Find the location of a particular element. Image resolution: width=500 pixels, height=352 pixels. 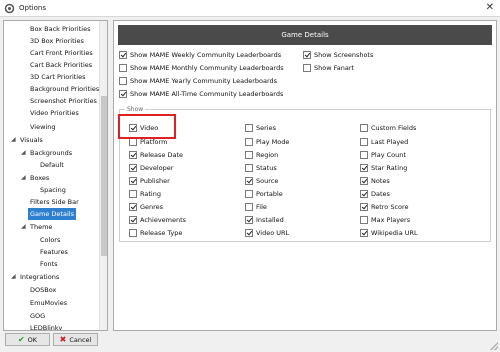

tree-item: Default is located at coordinates (52, 165).